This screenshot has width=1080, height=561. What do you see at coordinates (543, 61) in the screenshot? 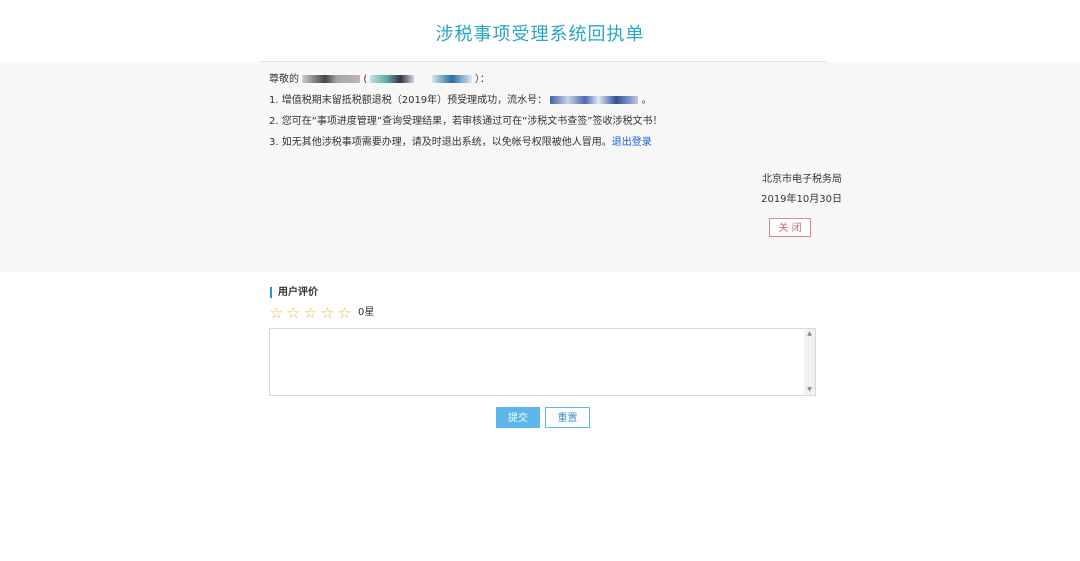
I see `title-divider` at bounding box center [543, 61].